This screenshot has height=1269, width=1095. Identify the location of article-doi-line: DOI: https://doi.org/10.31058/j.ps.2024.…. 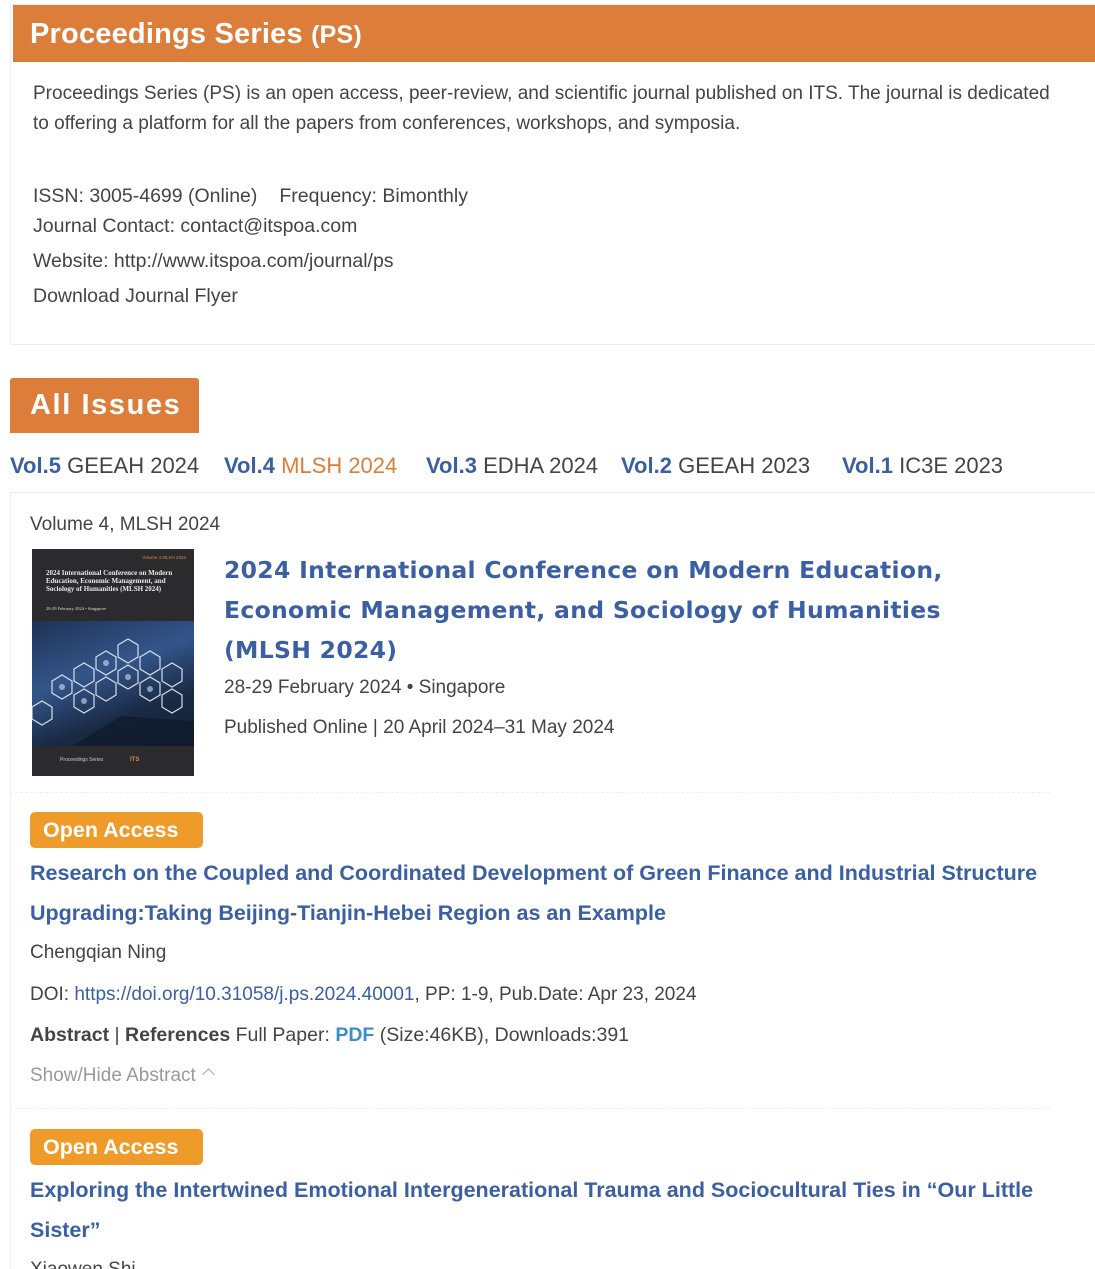
(363, 994).